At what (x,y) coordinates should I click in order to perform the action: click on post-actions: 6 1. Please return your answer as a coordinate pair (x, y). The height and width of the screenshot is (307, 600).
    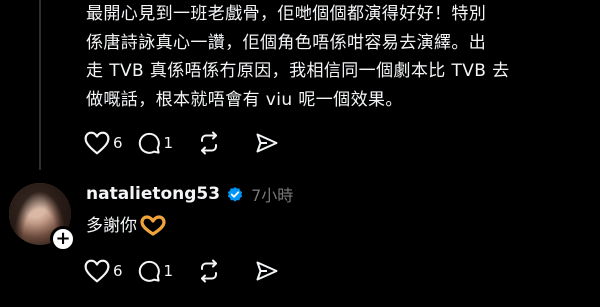
    Looking at the image, I should click on (181, 271).